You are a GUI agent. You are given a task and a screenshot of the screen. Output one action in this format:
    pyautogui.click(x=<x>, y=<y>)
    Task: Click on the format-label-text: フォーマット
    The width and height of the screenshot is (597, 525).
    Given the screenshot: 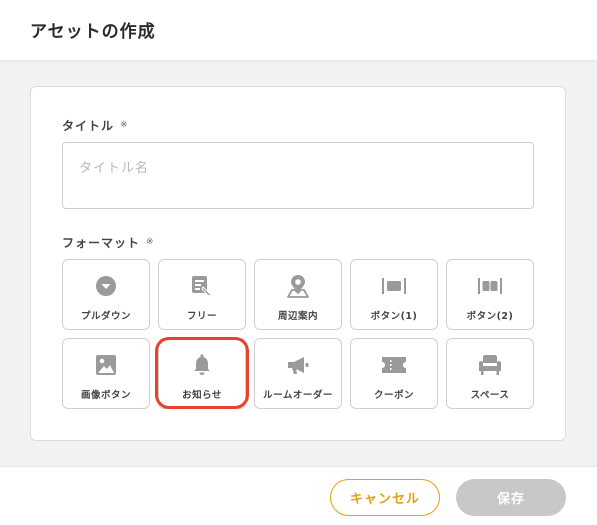 What is the action you would take?
    pyautogui.click(x=101, y=243)
    